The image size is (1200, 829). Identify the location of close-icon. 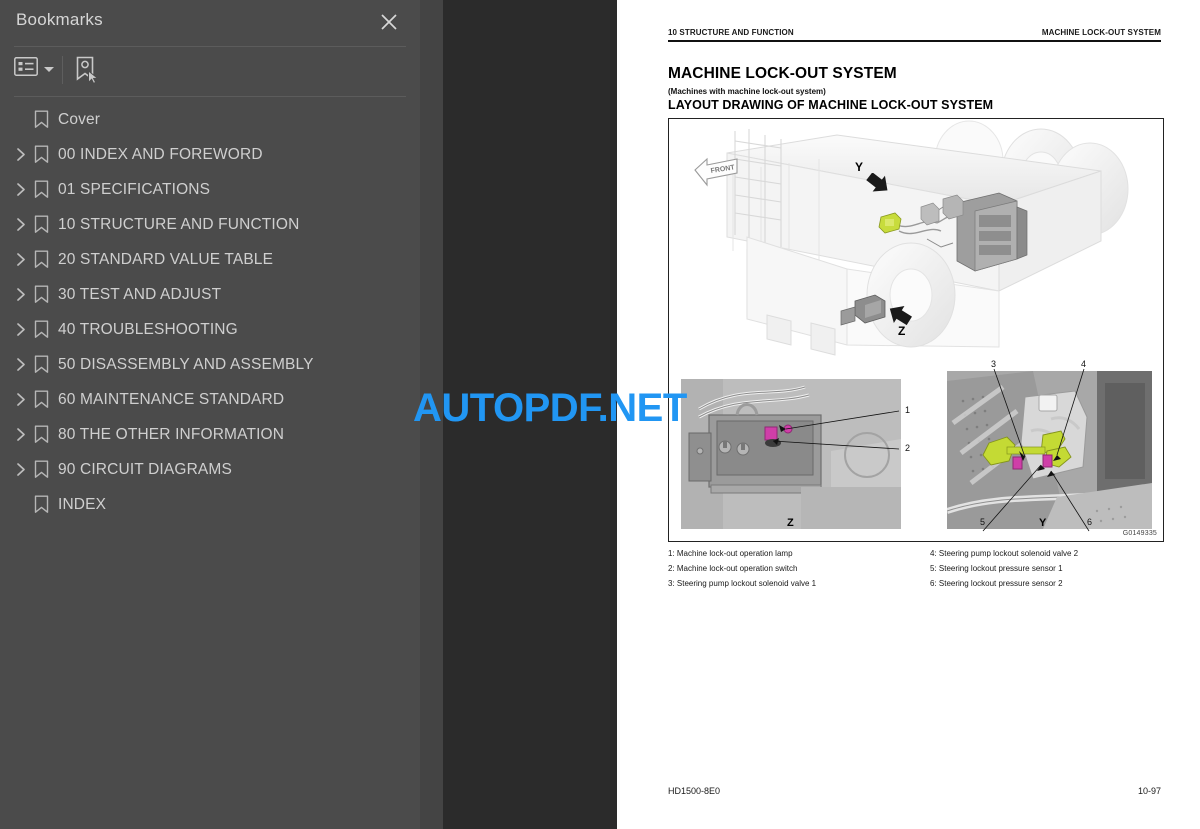
(389, 22).